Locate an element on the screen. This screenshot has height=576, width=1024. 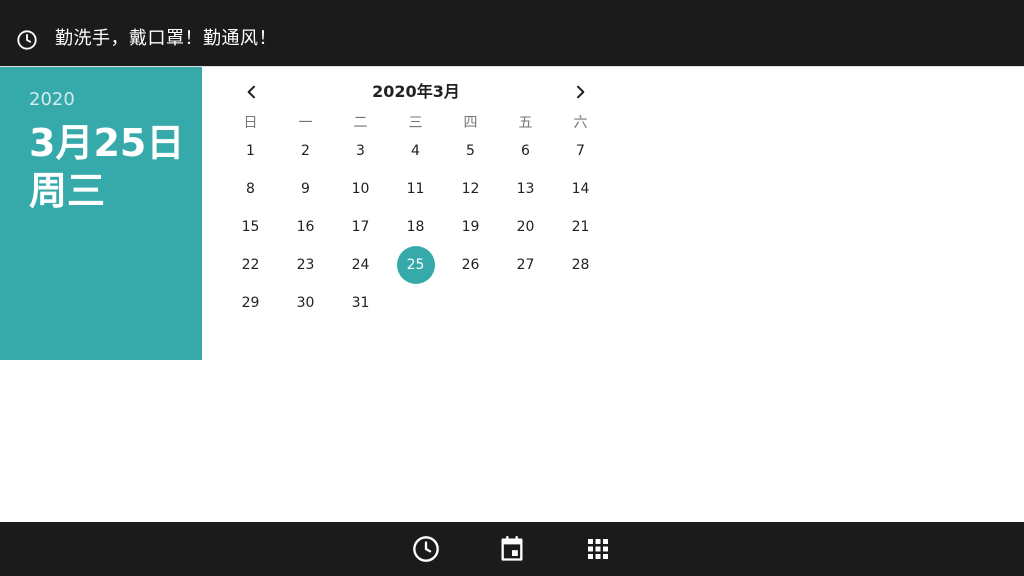
calendar-day: 16 is located at coordinates (305, 227).